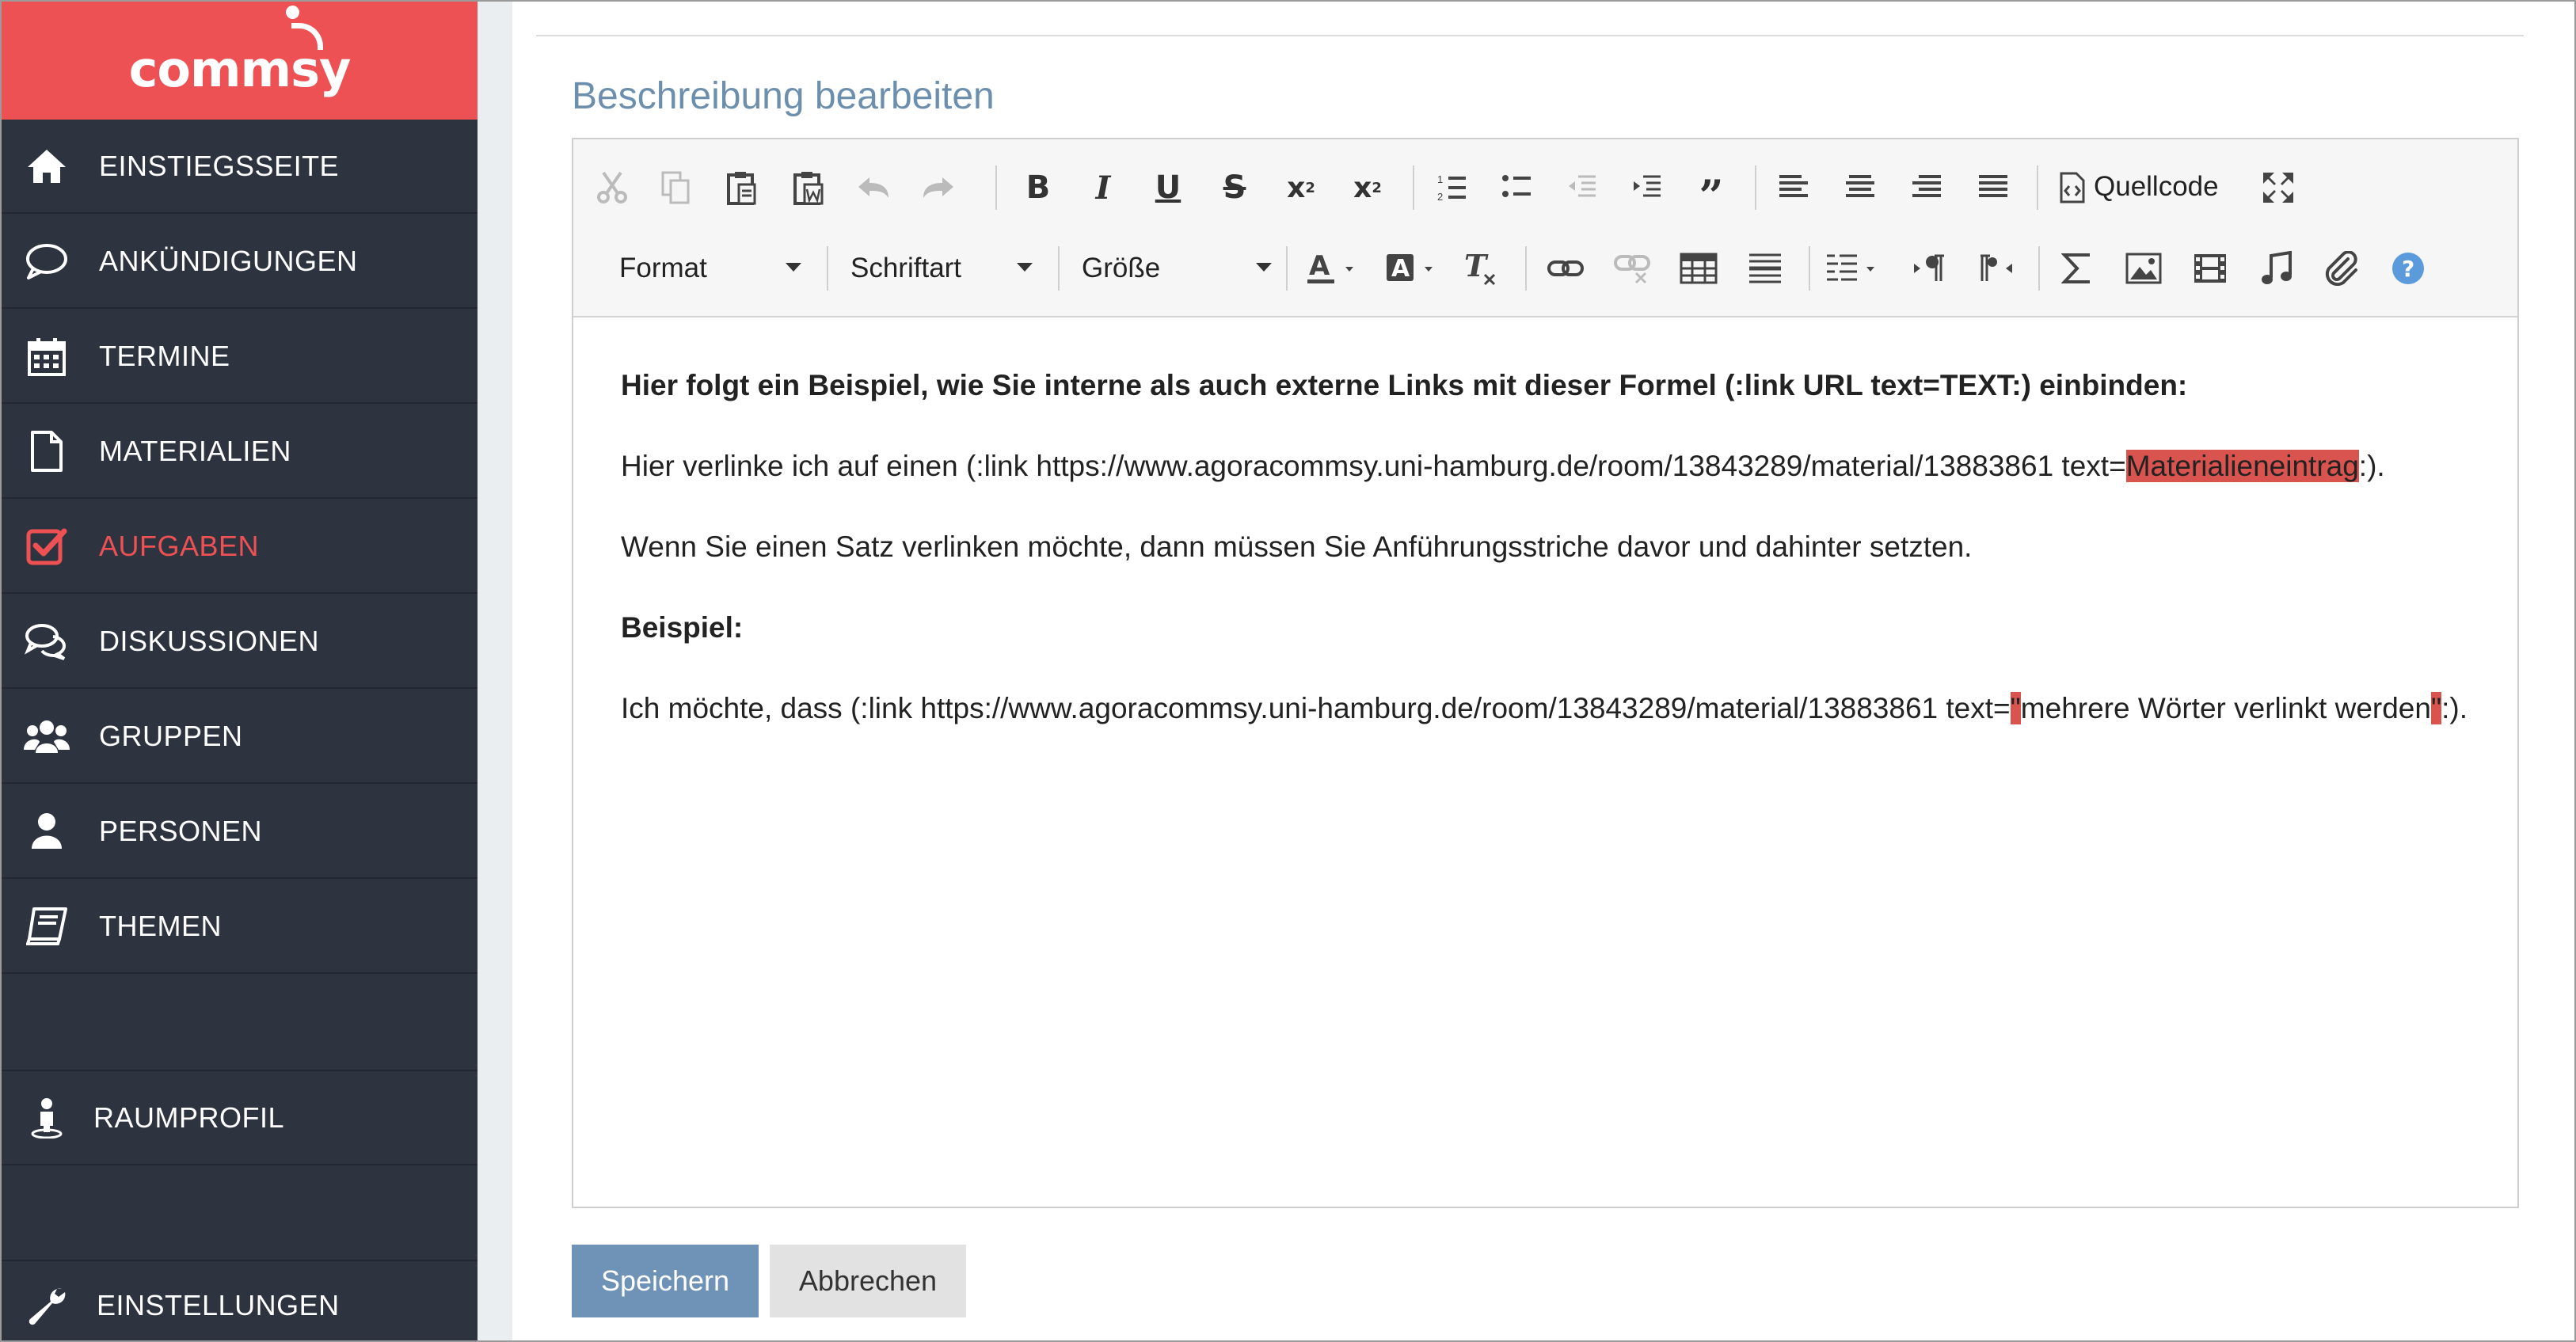 This screenshot has width=2576, height=1342. Describe the element at coordinates (710, 268) in the screenshot. I see `format-dropdown: Format` at that location.